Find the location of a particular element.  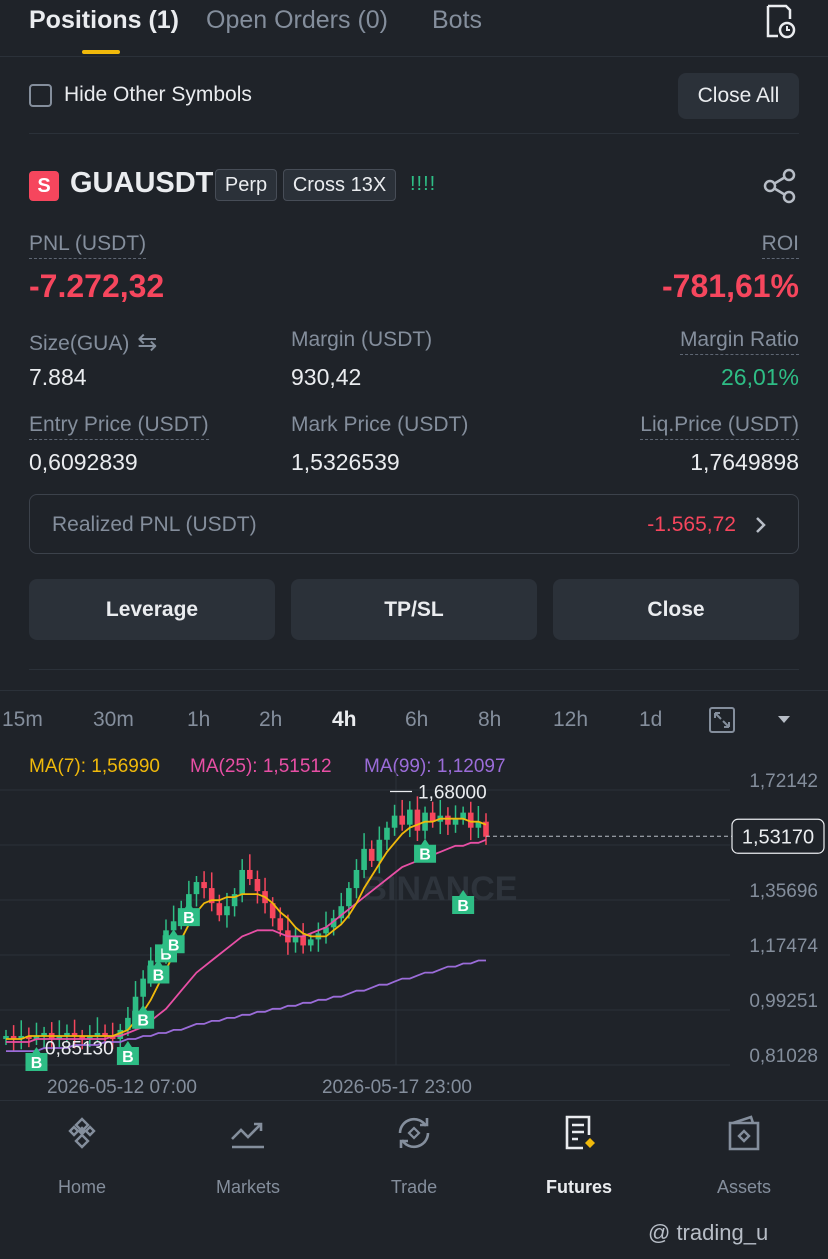

short-side-badge: S is located at coordinates (44, 186).